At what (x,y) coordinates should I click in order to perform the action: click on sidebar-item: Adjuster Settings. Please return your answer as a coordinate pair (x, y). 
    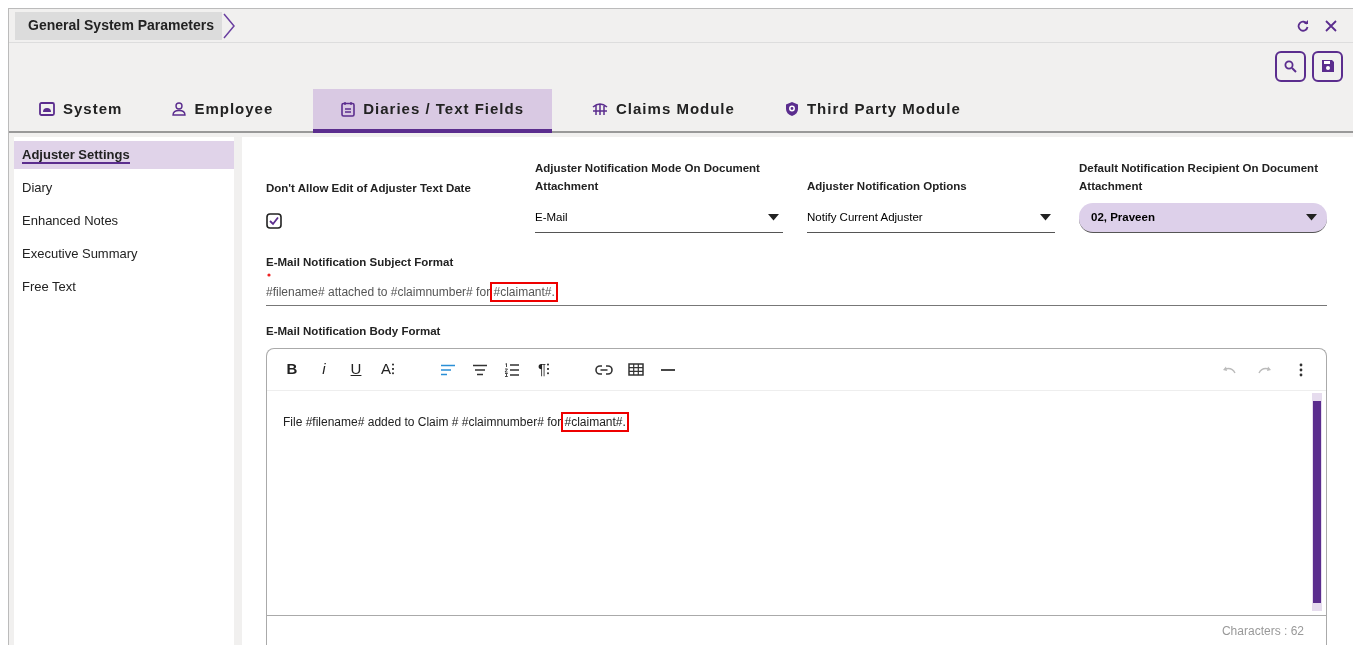
    Looking at the image, I should click on (124, 155).